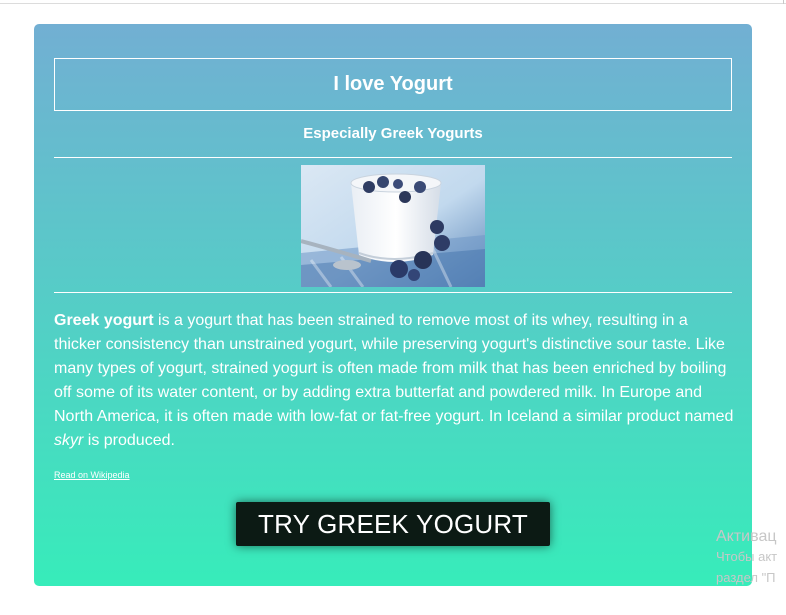 The height and width of the screenshot is (615, 786). I want to click on description-italic-word: skyr, so click(69, 440).